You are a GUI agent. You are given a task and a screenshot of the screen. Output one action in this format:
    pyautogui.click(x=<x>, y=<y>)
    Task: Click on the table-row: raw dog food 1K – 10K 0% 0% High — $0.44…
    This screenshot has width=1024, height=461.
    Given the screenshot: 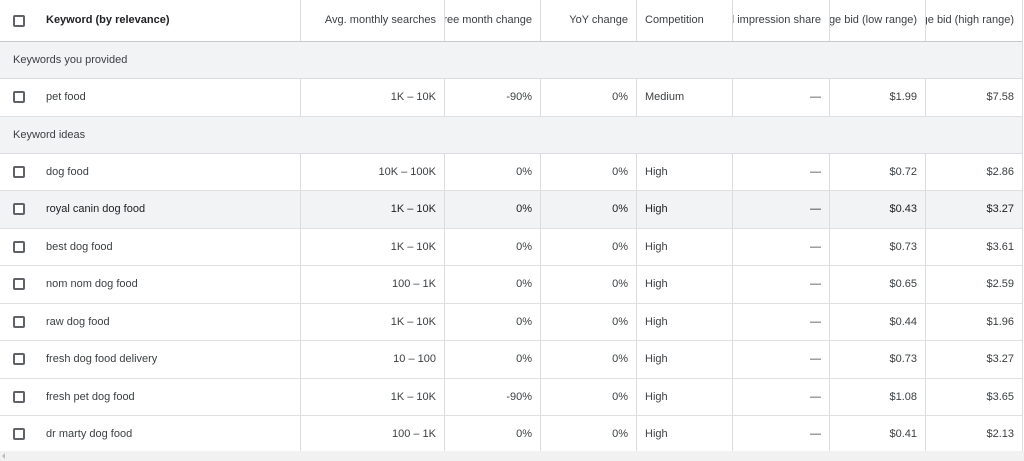 What is the action you would take?
    pyautogui.click(x=511, y=322)
    